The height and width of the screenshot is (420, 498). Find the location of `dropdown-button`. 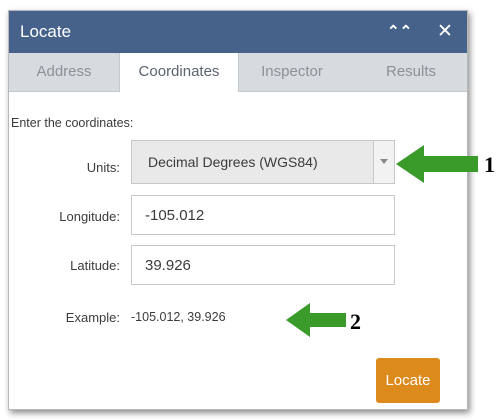

dropdown-button is located at coordinates (383, 162).